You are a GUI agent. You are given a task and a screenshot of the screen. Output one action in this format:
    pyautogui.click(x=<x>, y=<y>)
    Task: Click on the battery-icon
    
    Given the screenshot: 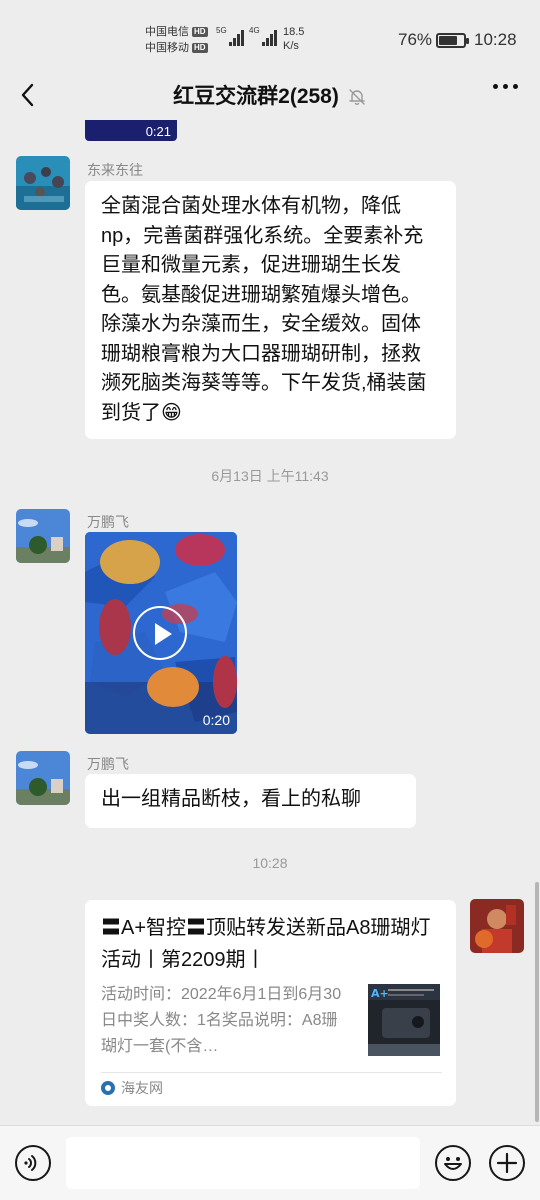 What is the action you would take?
    pyautogui.click(x=452, y=40)
    